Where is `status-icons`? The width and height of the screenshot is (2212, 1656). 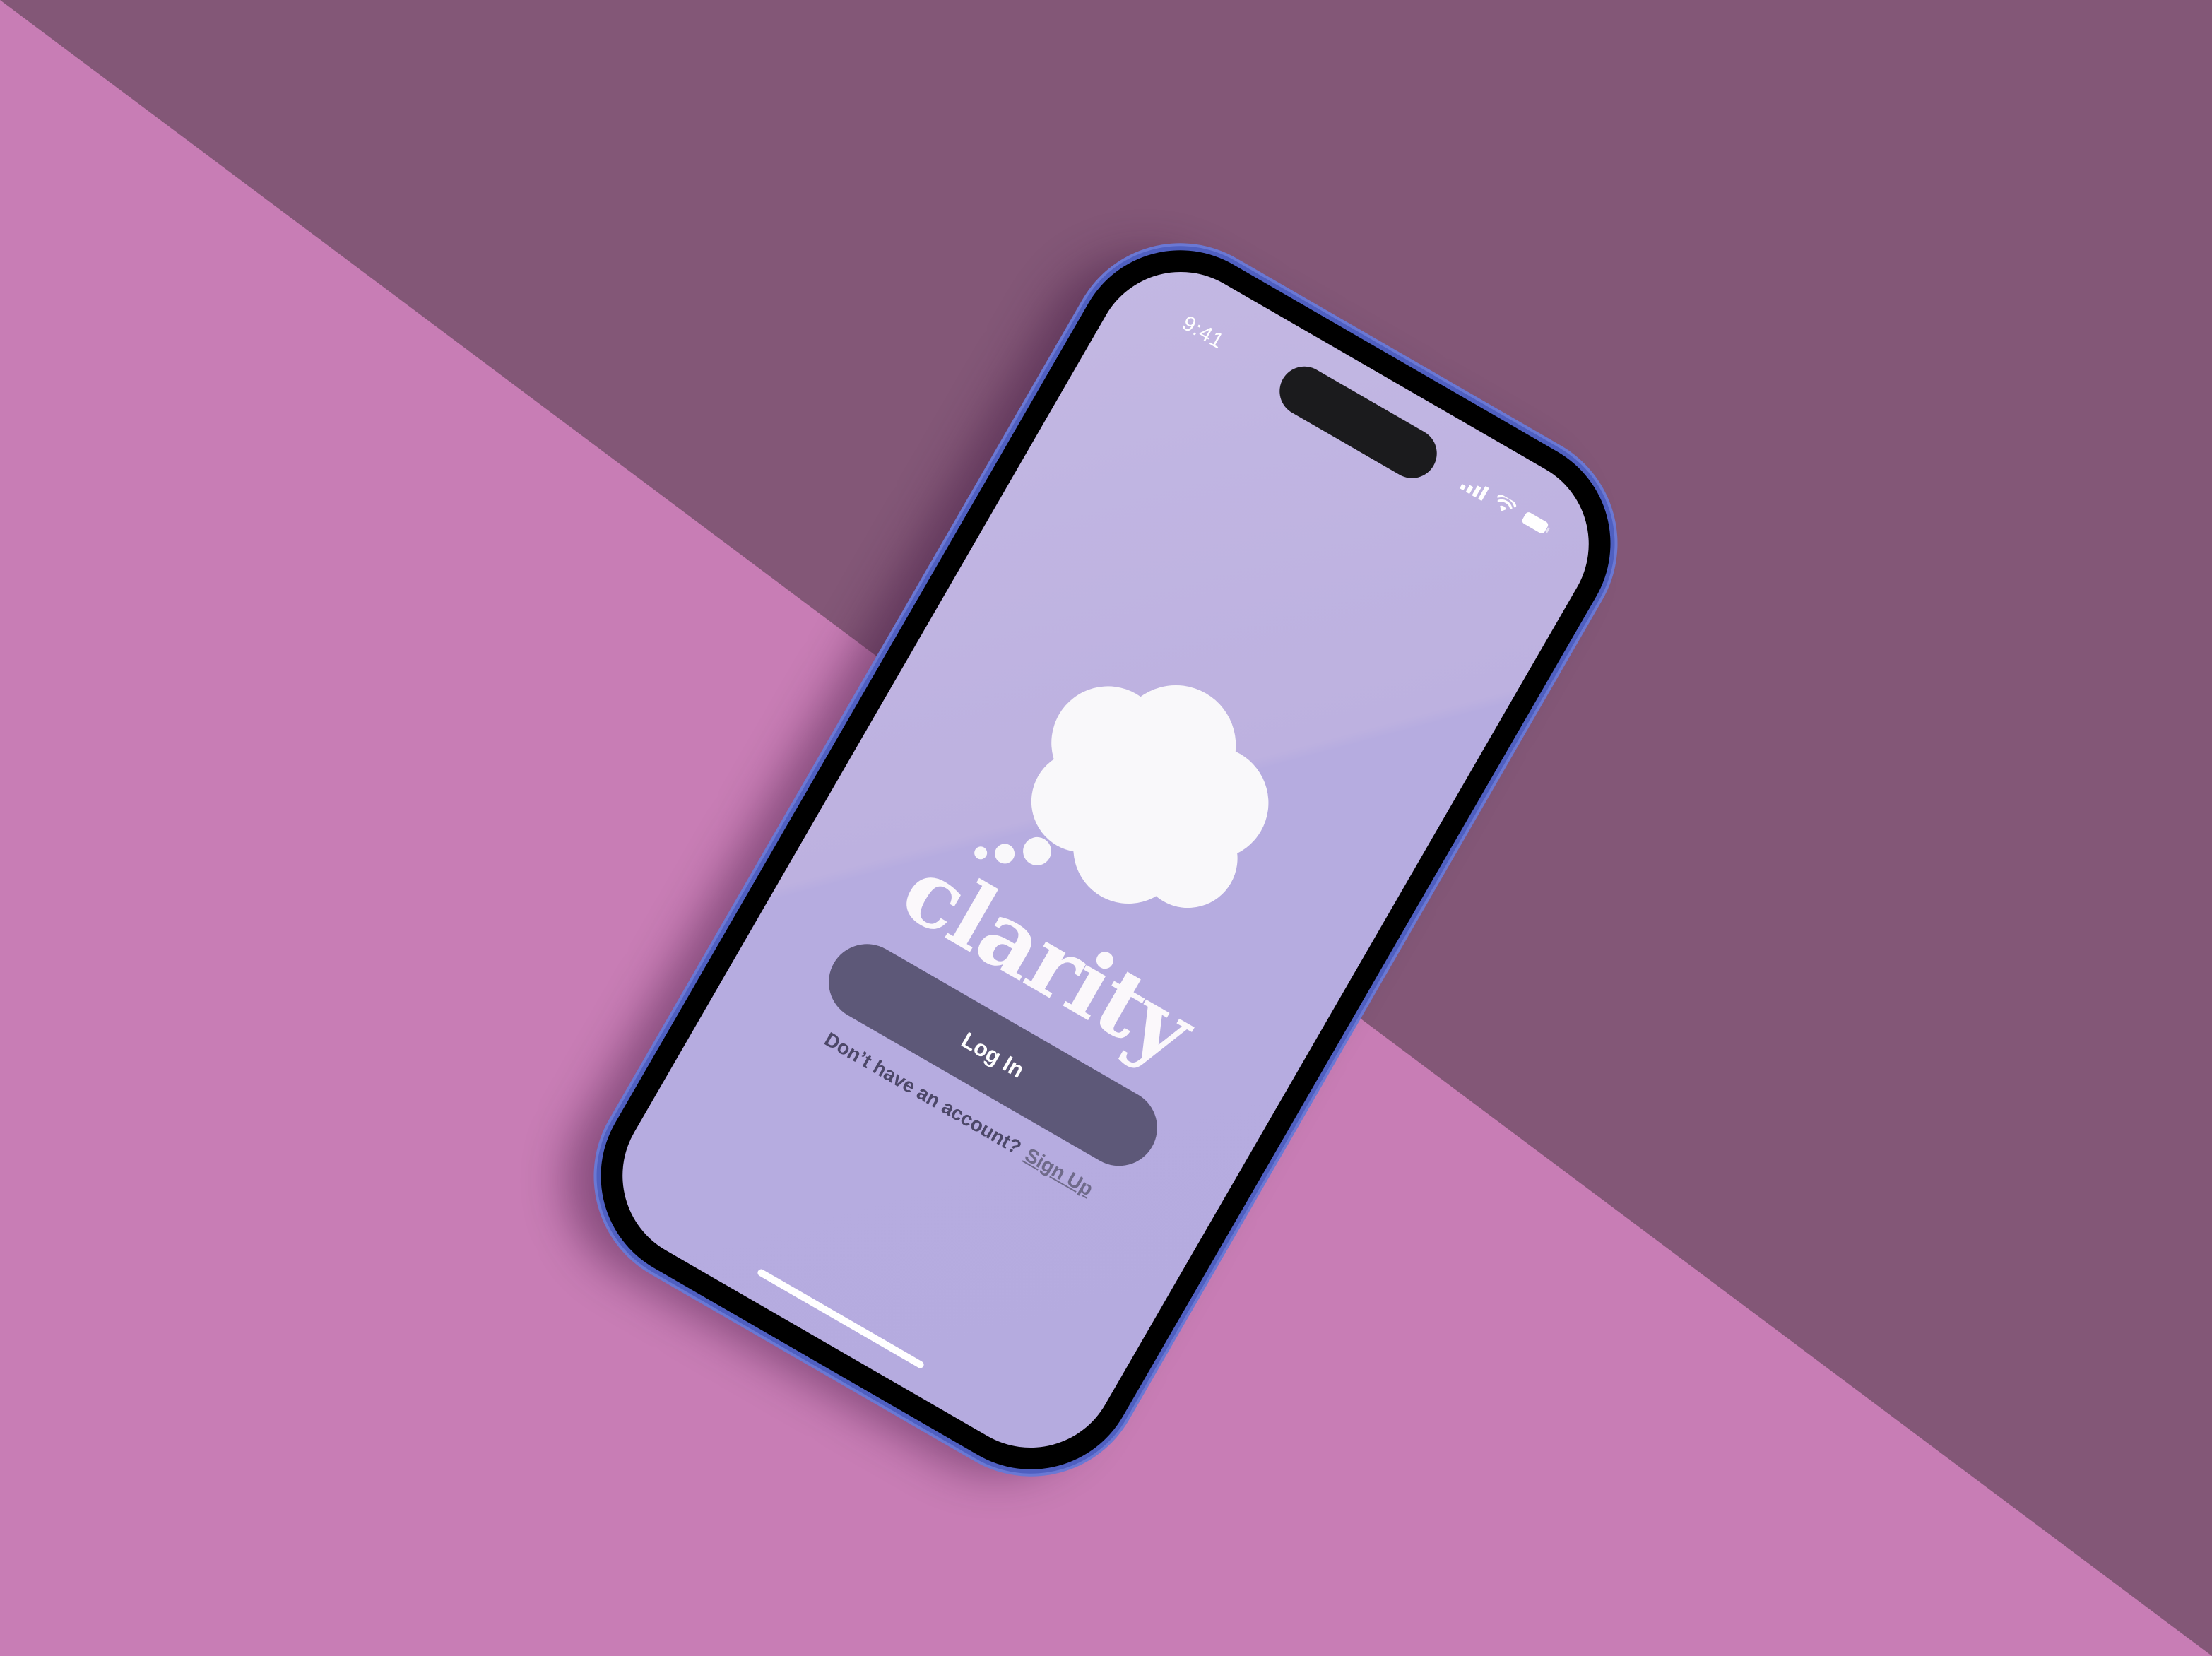 status-icons is located at coordinates (1506, 506).